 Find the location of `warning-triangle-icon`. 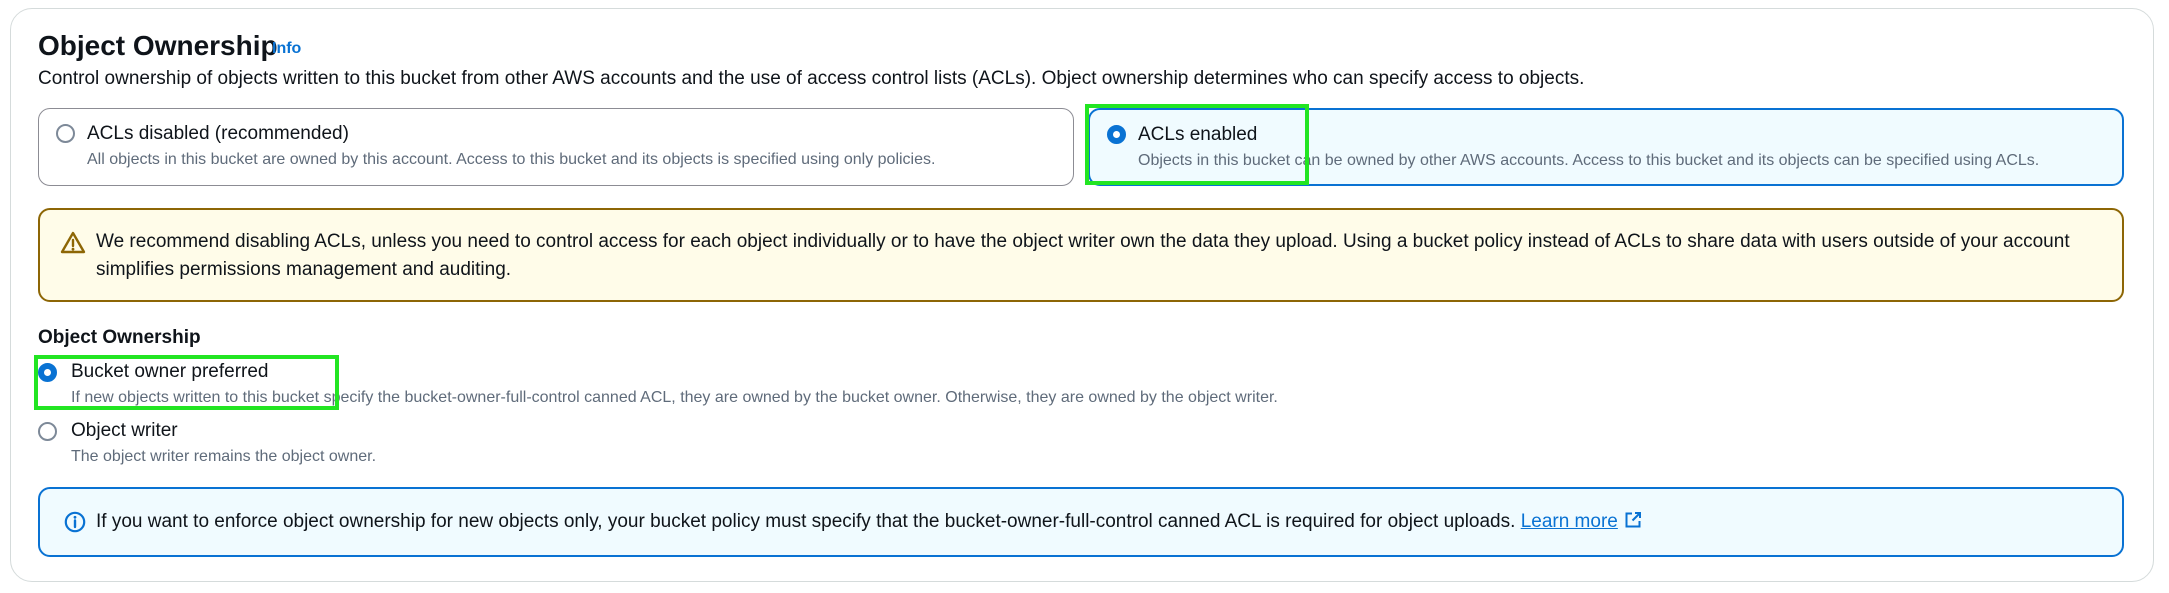

warning-triangle-icon is located at coordinates (73, 242).